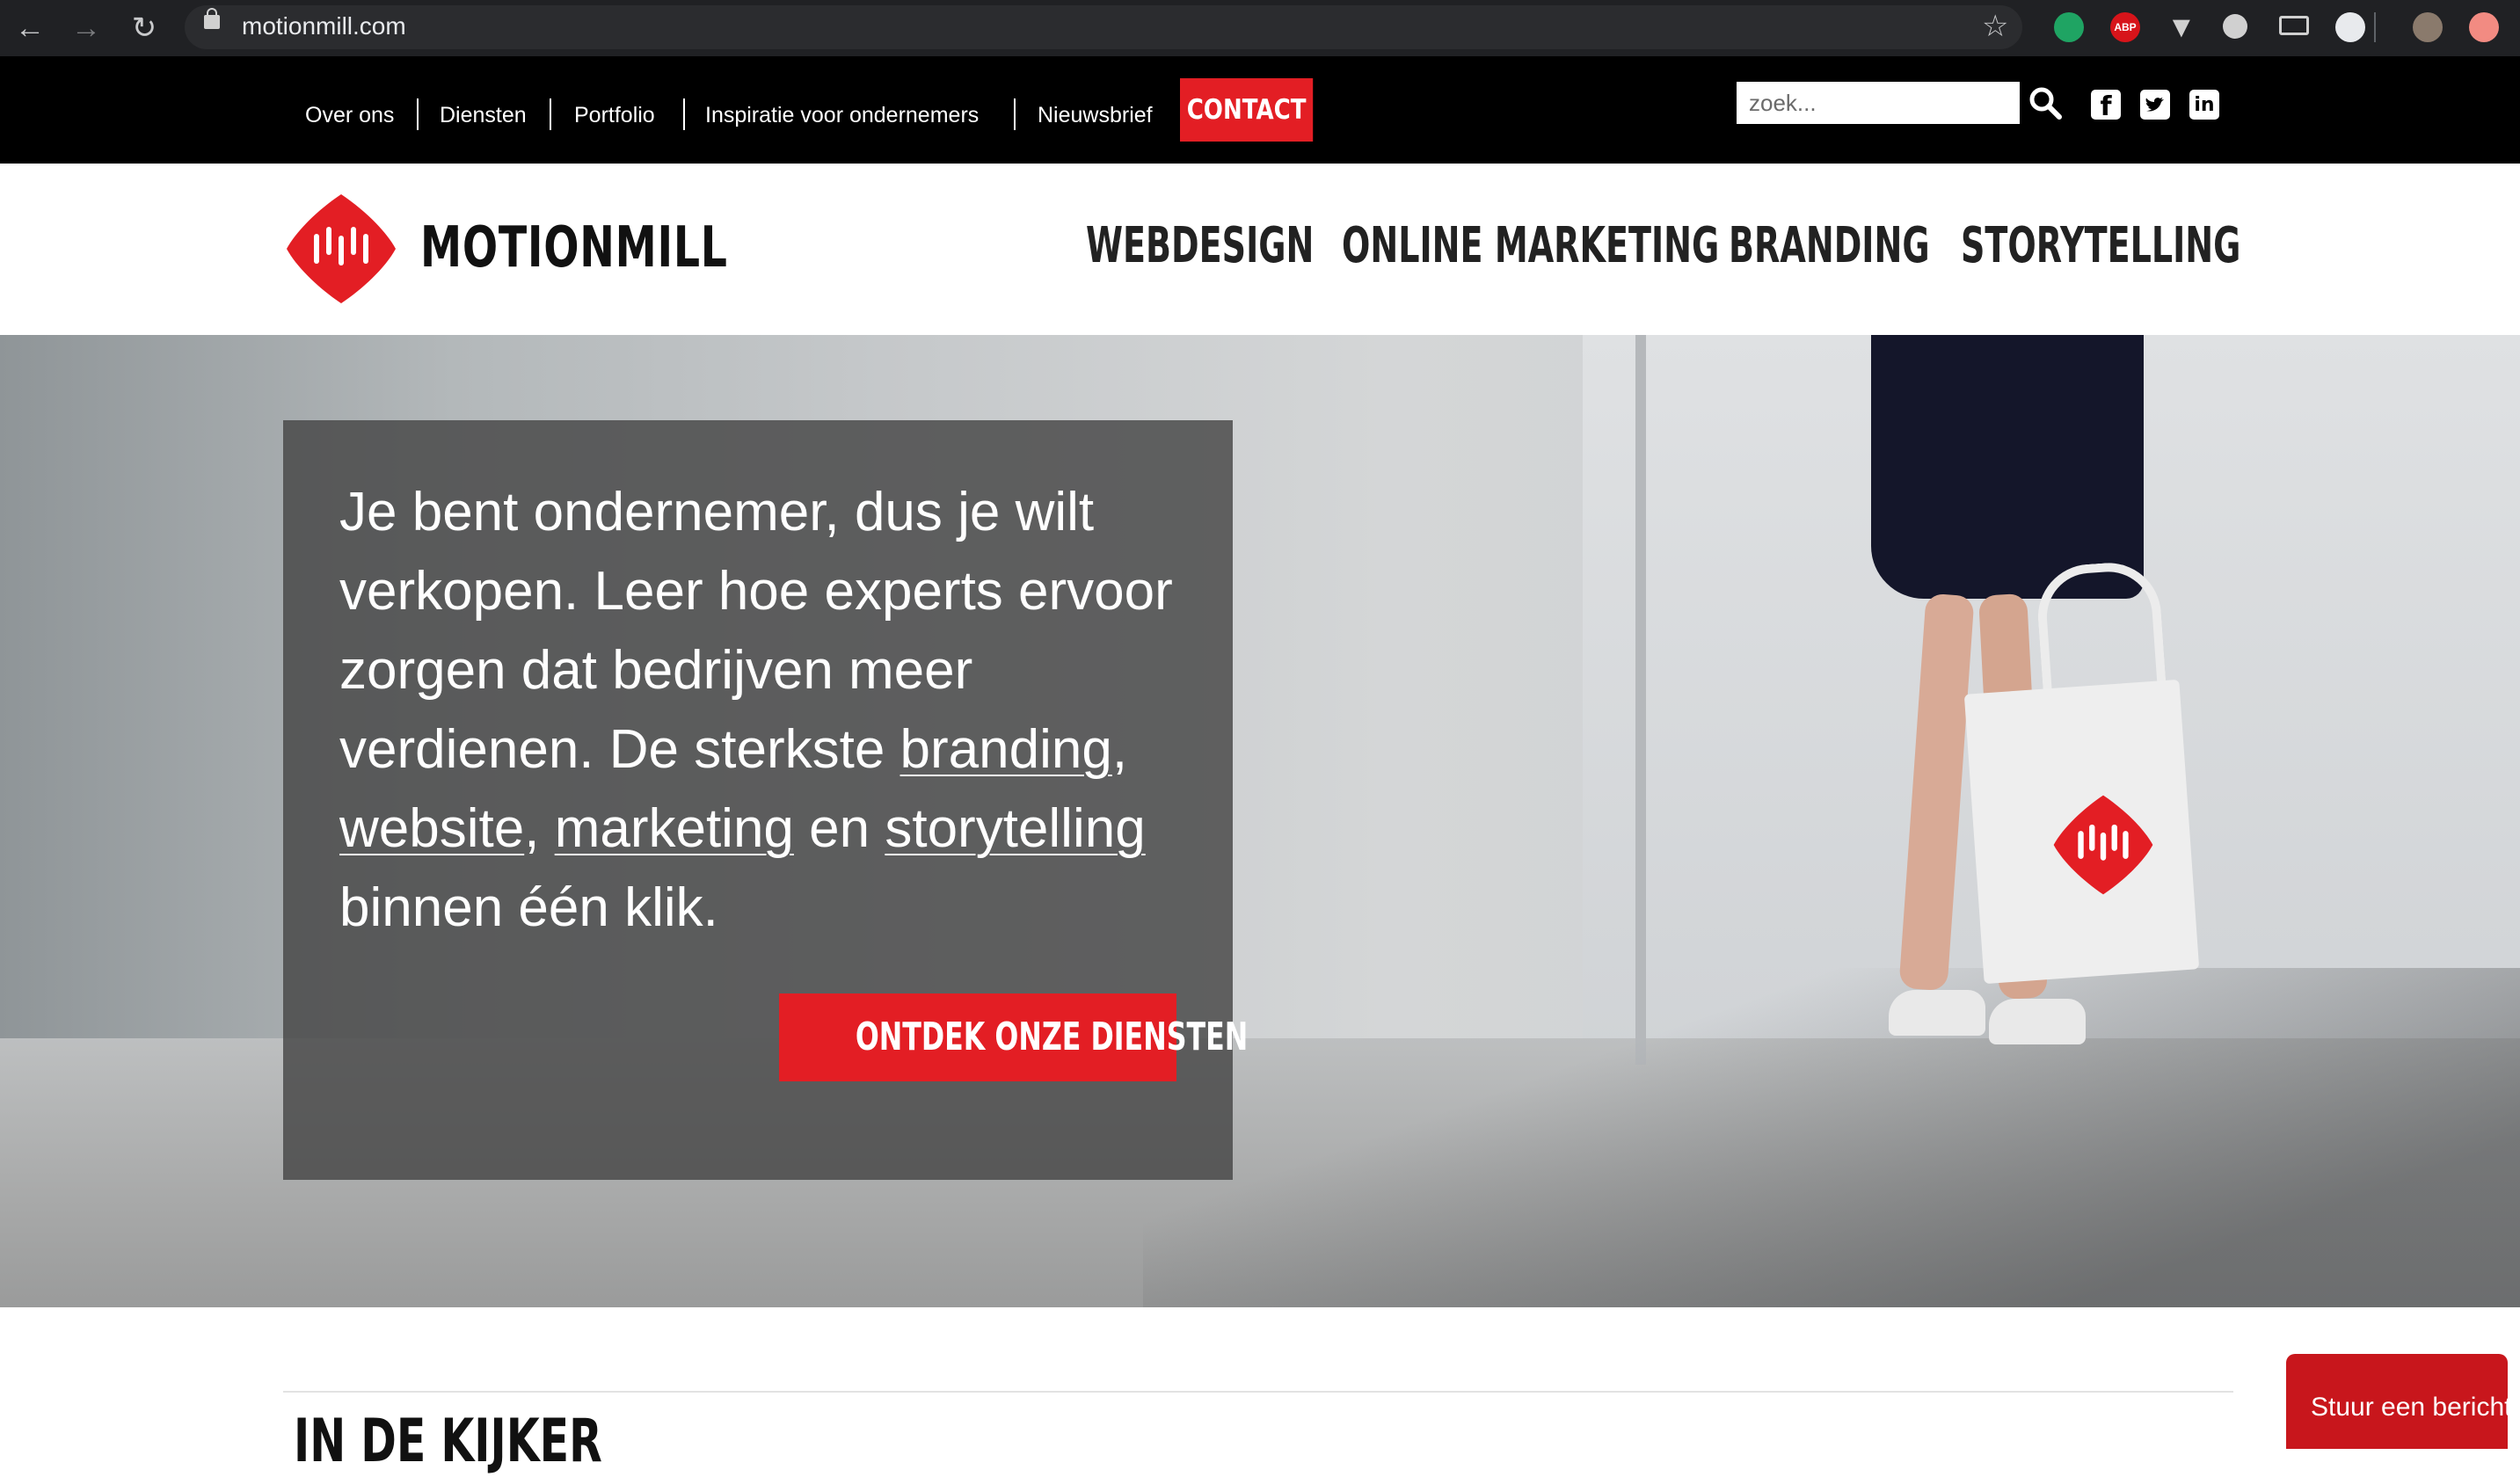 Image resolution: width=2520 pixels, height=1477 pixels. What do you see at coordinates (1831, 1137) in the screenshot?
I see `hero-photo-shadow` at bounding box center [1831, 1137].